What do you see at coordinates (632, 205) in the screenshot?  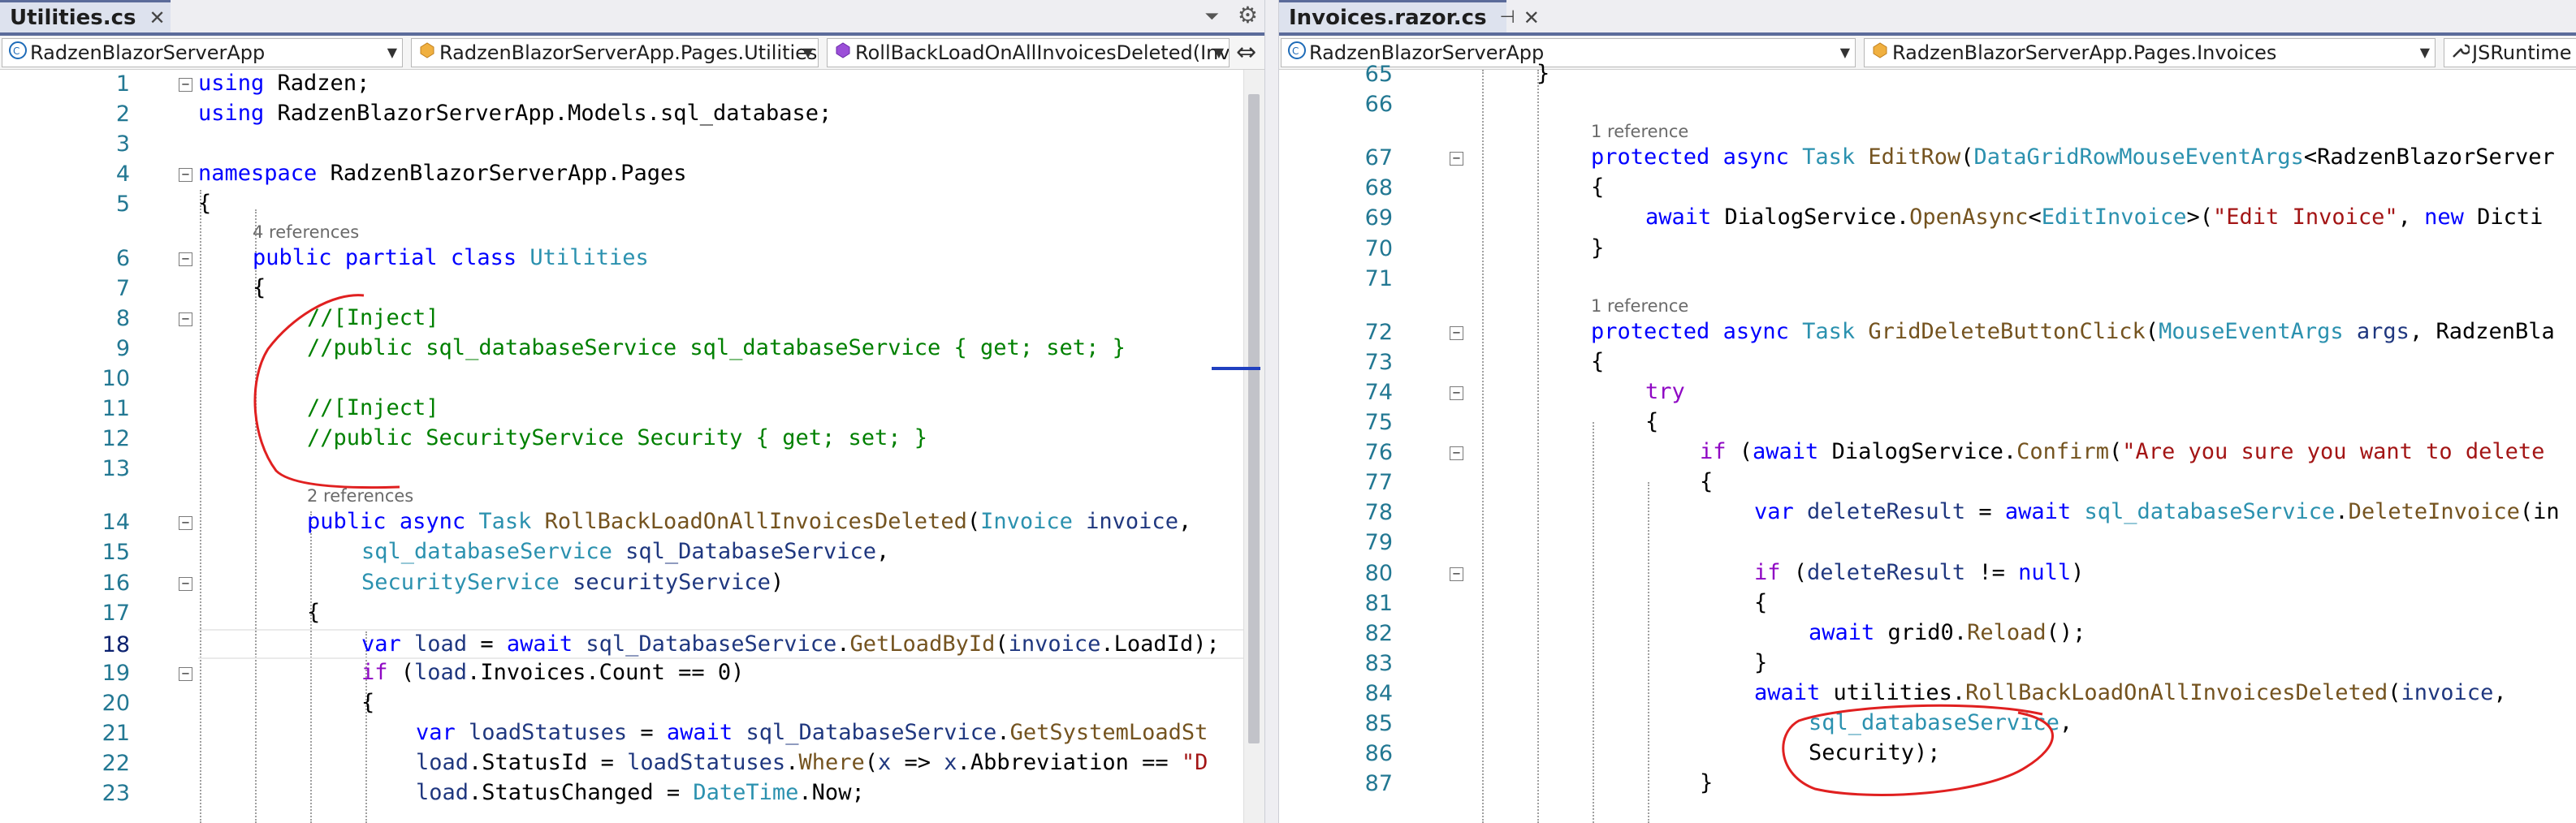 I see `code-line: 5{` at bounding box center [632, 205].